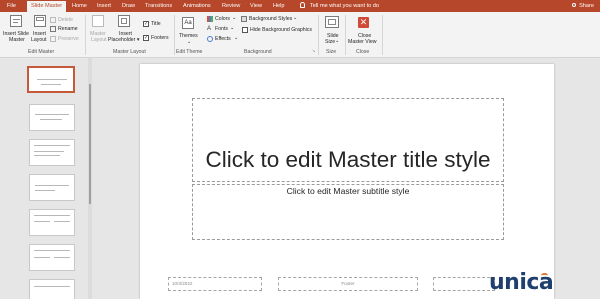 This screenshot has width=600, height=299. I want to click on footer-placeholder: Footer, so click(348, 284).